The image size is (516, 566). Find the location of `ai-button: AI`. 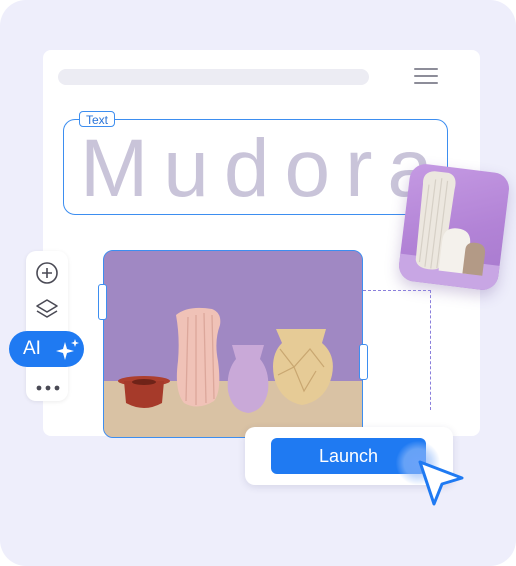

ai-button: AI is located at coordinates (46, 349).